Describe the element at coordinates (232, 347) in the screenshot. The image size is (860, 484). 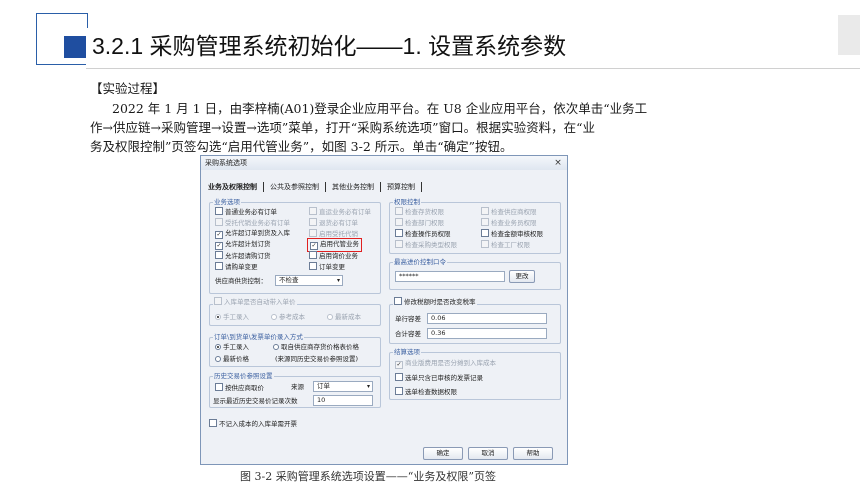
I see `price-mode-manual: 手工录入` at that location.